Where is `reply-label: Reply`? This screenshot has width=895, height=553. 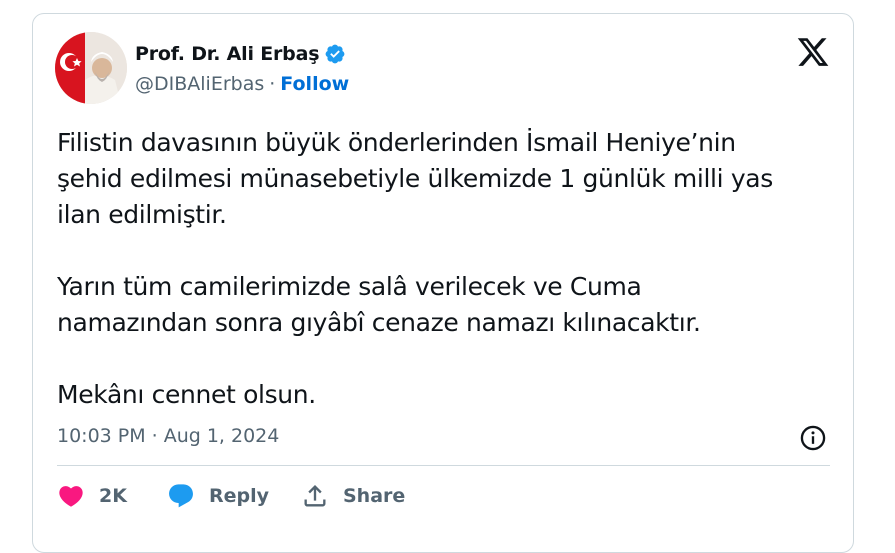 reply-label: Reply is located at coordinates (239, 496).